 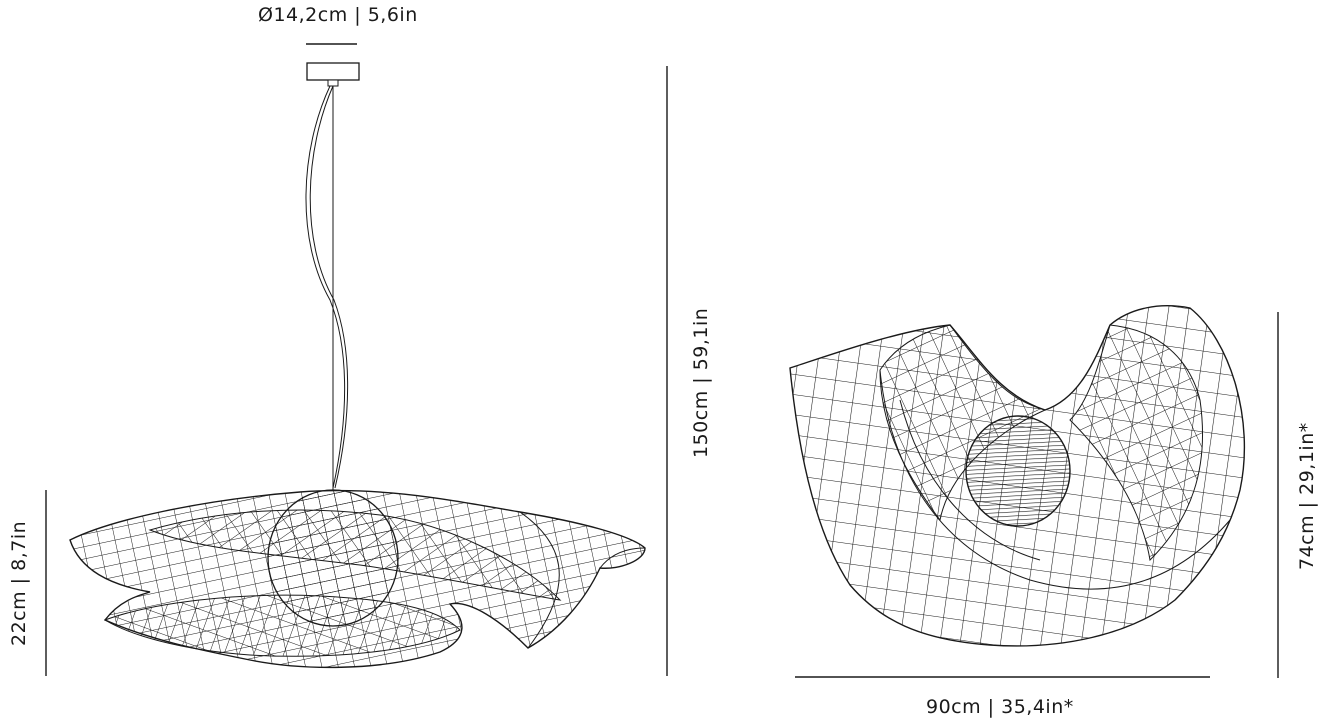 What do you see at coordinates (325, 287) in the screenshot?
I see `power-cord` at bounding box center [325, 287].